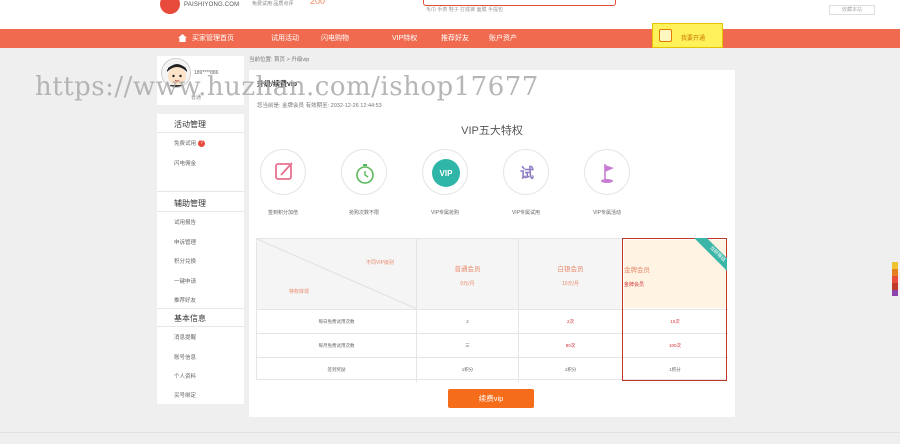  What do you see at coordinates (279, 60) in the screenshot?
I see `breadcrumb: 当前位置: 首页 > 升级vip` at bounding box center [279, 60].